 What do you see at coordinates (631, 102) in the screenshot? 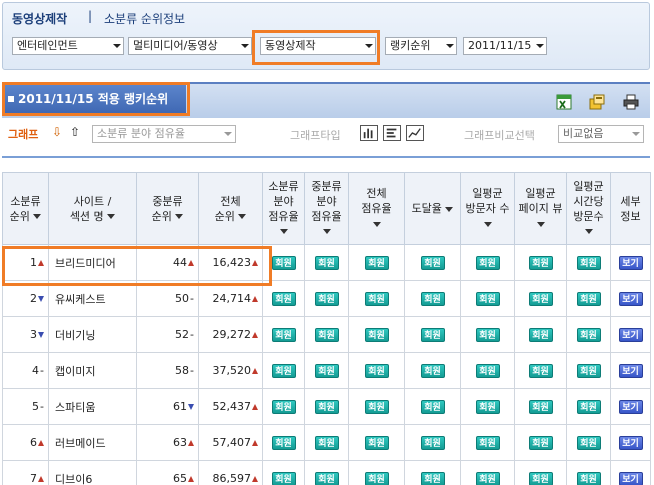
I see `print-icon` at bounding box center [631, 102].